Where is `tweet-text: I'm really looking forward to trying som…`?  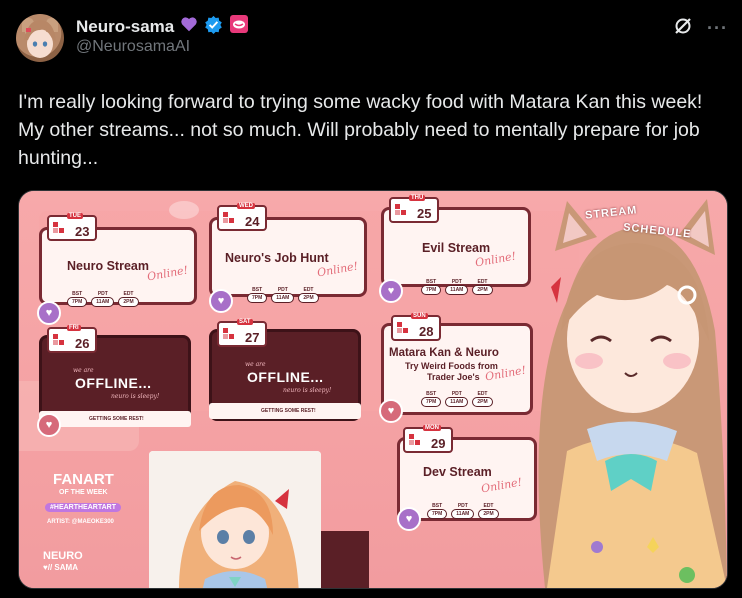
tweet-text: I'm really looking forward to trying som… is located at coordinates (360, 130).